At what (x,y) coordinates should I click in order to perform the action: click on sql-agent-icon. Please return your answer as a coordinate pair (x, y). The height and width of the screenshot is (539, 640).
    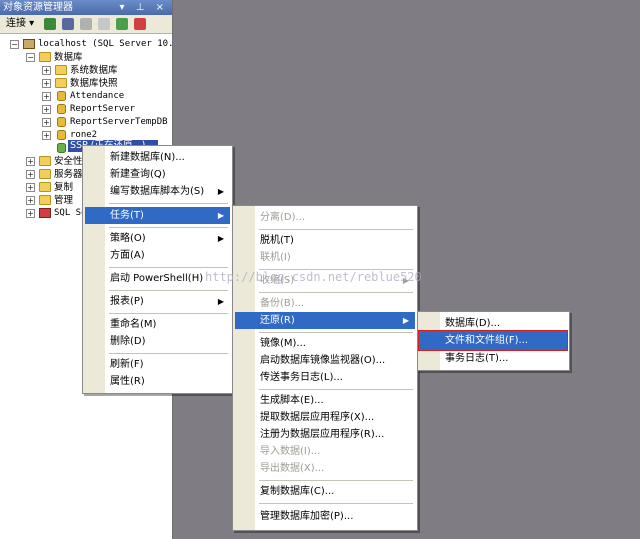
    Looking at the image, I should click on (45, 213).